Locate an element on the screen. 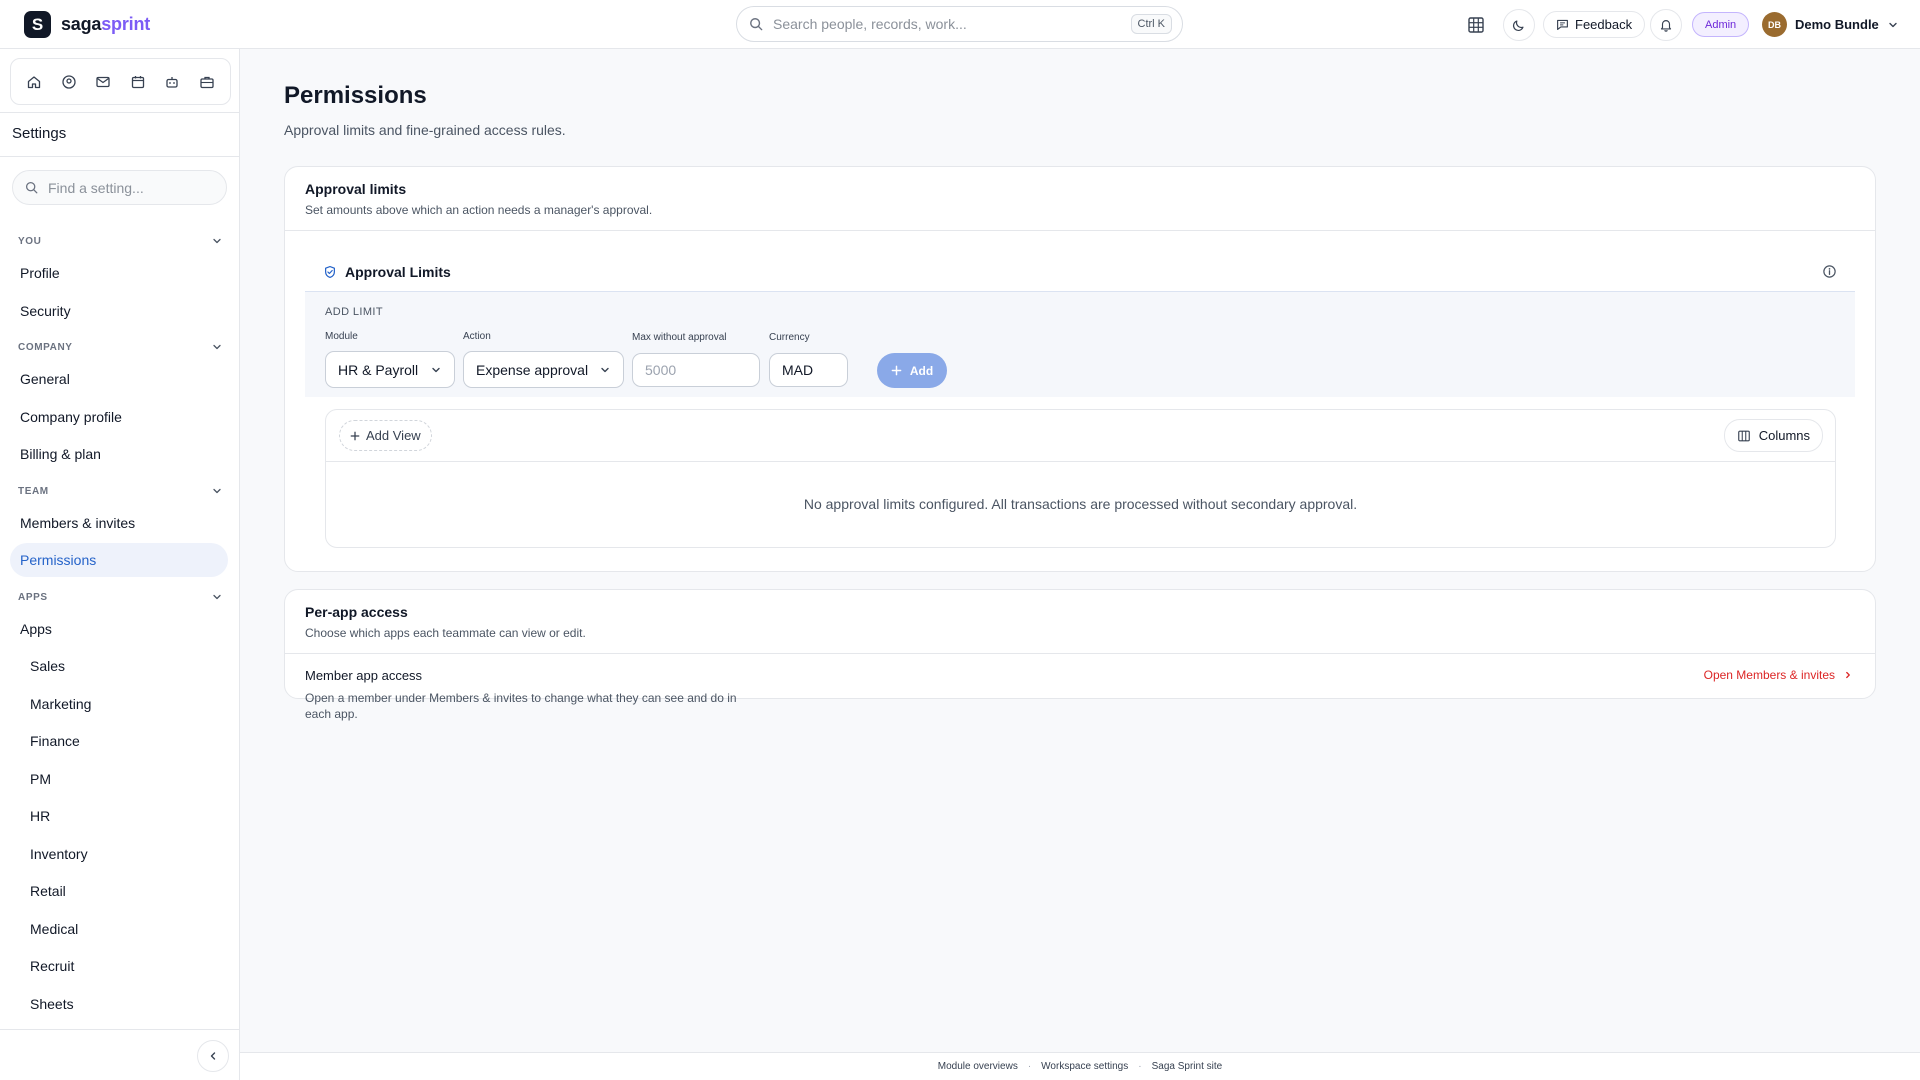  sidebar-item-retail: Retail is located at coordinates (119, 891).